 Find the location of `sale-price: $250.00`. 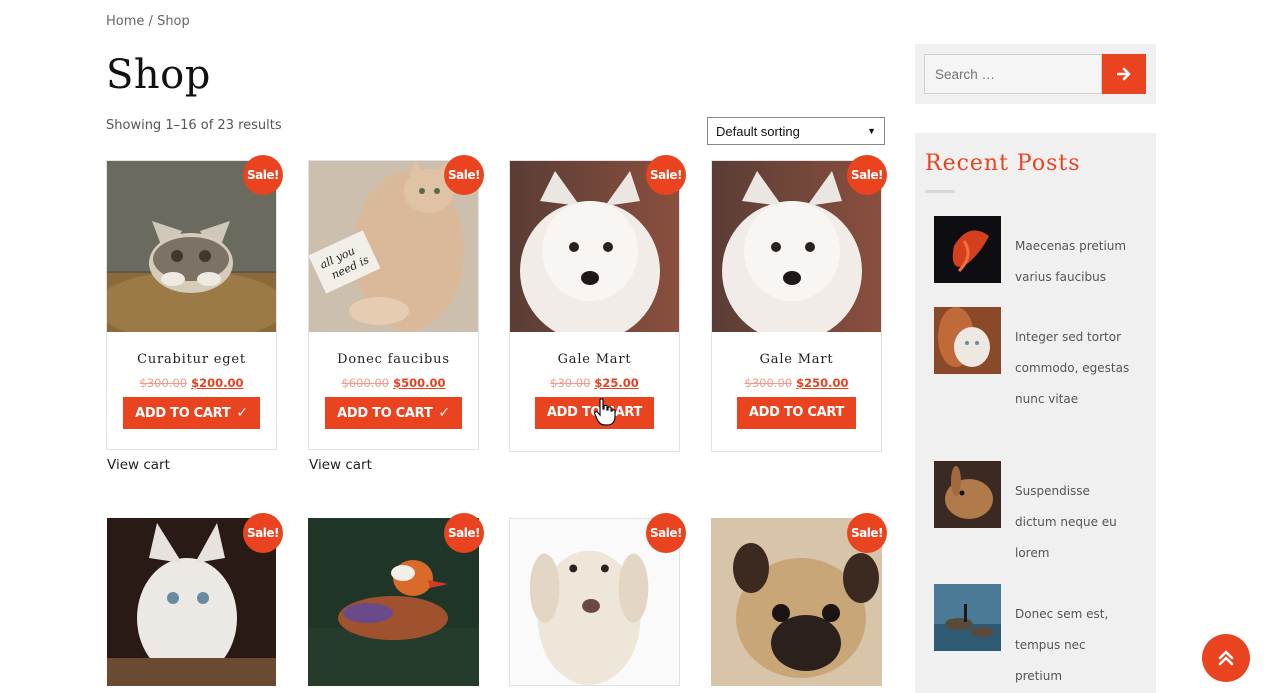

sale-price: $250.00 is located at coordinates (822, 383).